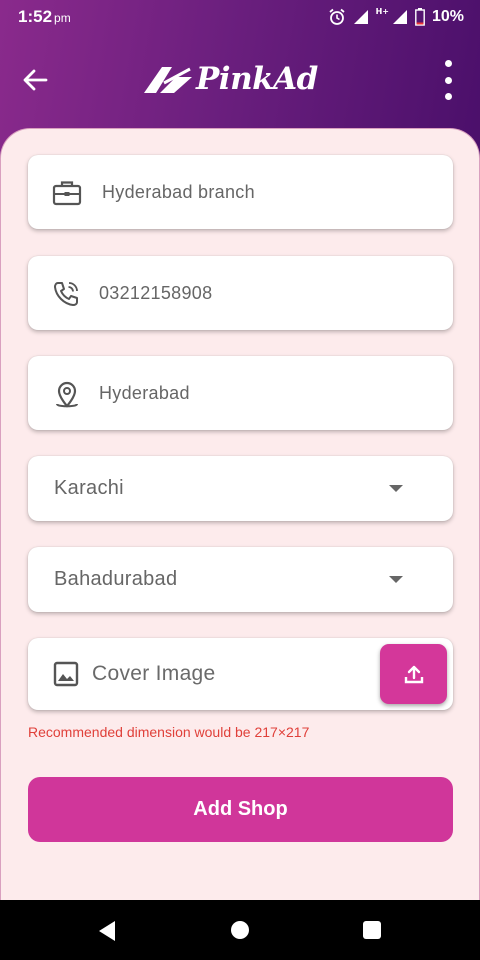 The width and height of the screenshot is (480, 960). I want to click on nav-home-icon, so click(240, 930).